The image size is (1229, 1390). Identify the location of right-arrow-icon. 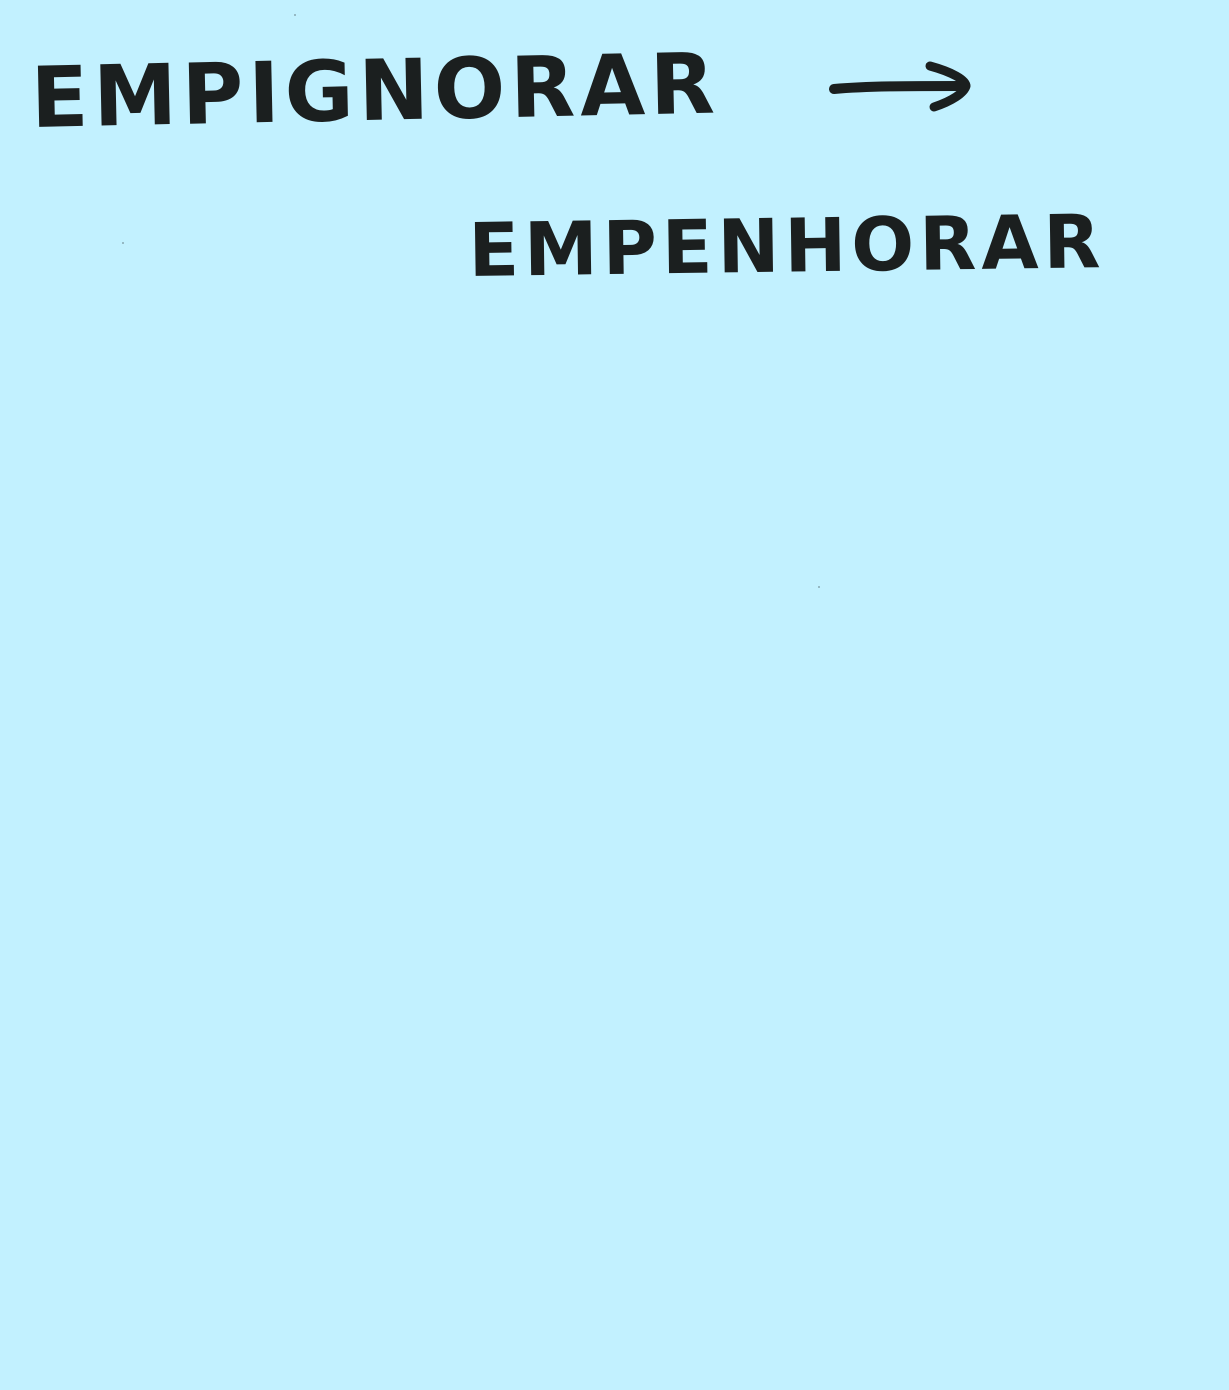
(900, 86).